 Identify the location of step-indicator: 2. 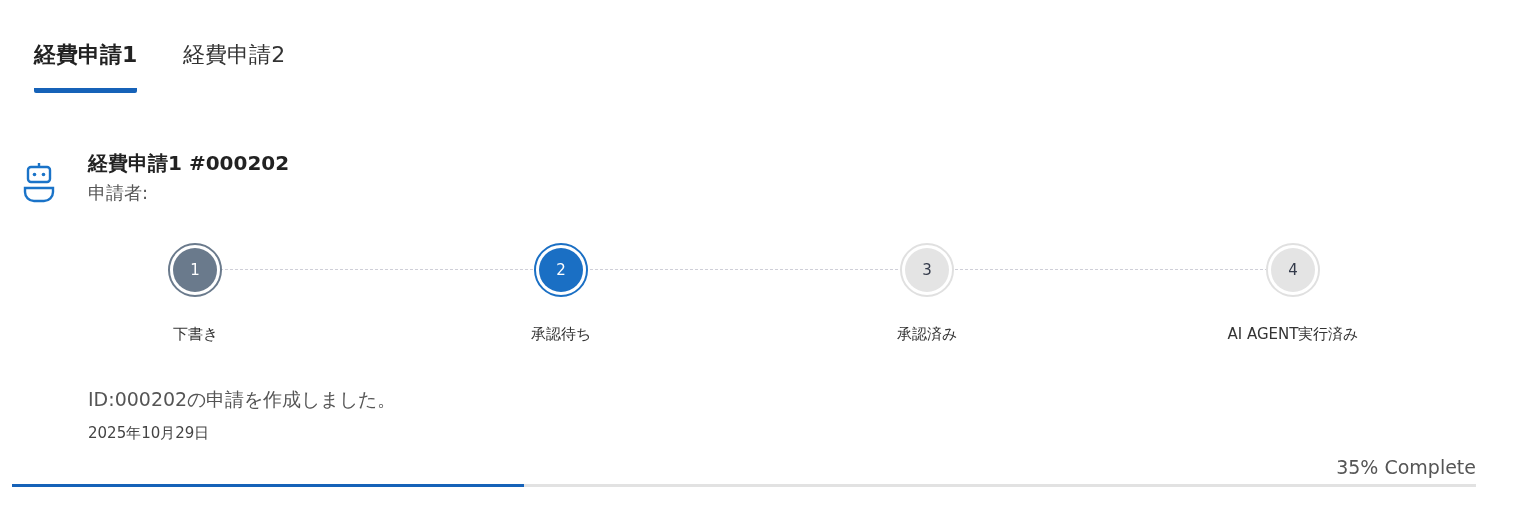
(561, 270).